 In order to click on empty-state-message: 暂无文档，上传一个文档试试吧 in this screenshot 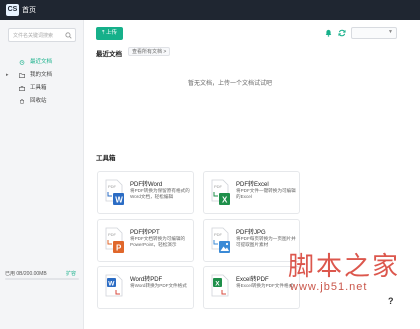, I will do `click(230, 84)`.